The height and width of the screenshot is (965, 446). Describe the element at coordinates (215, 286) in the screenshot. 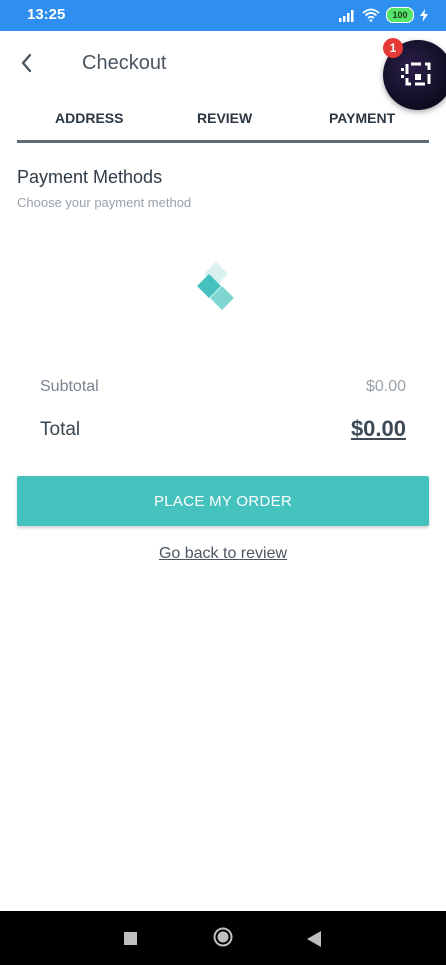

I see `diamond-loader-icon` at that location.